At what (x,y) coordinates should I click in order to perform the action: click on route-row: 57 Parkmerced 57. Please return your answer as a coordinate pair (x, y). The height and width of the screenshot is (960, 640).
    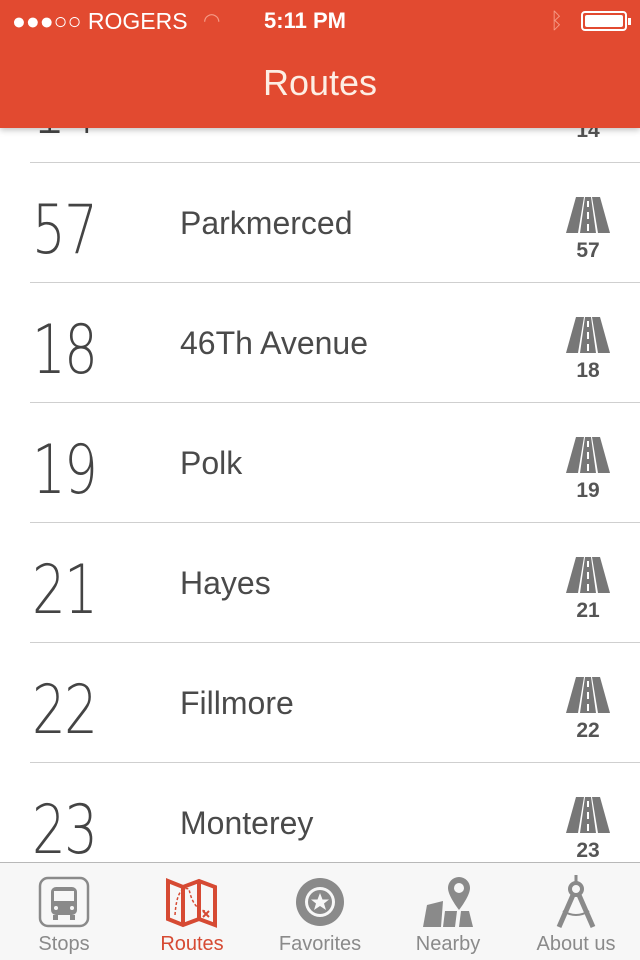
    Looking at the image, I should click on (335, 223).